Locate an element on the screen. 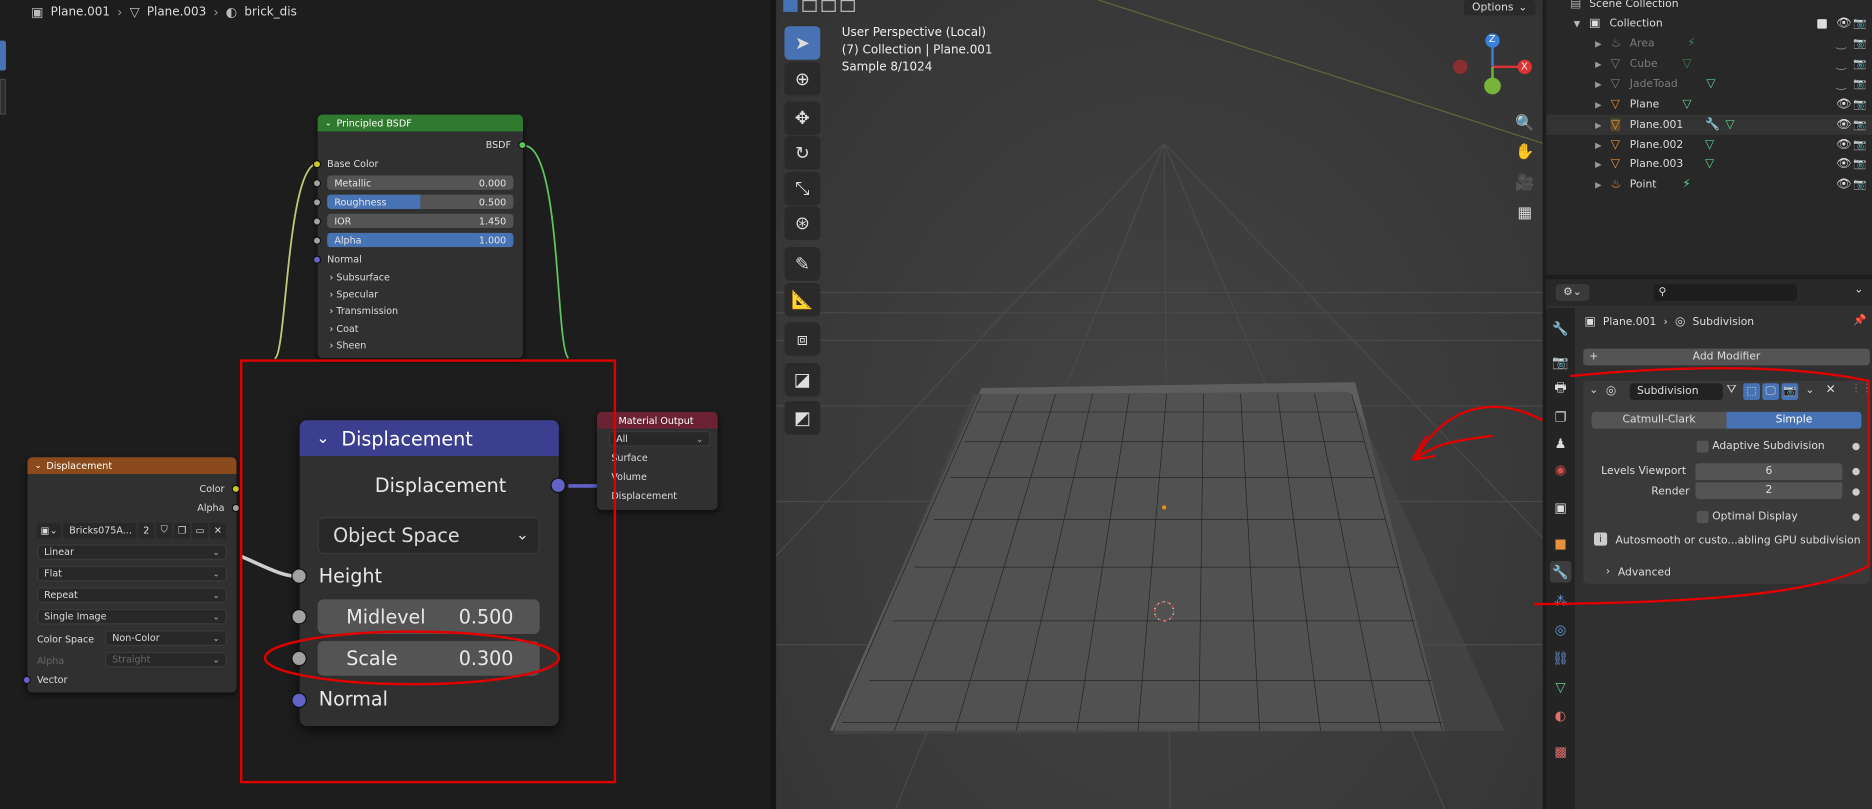 This screenshot has height=809, width=1872. base-color-socket is located at coordinates (317, 164).